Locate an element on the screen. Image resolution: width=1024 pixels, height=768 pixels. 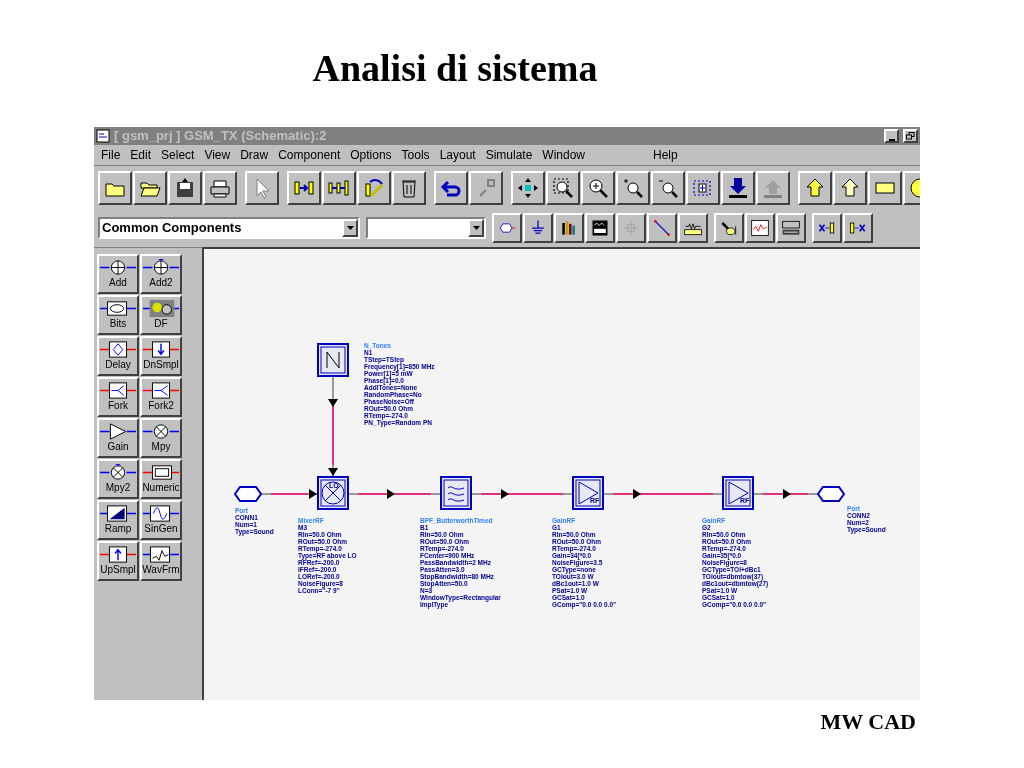
mixer-symbol is located at coordinates (333, 493).